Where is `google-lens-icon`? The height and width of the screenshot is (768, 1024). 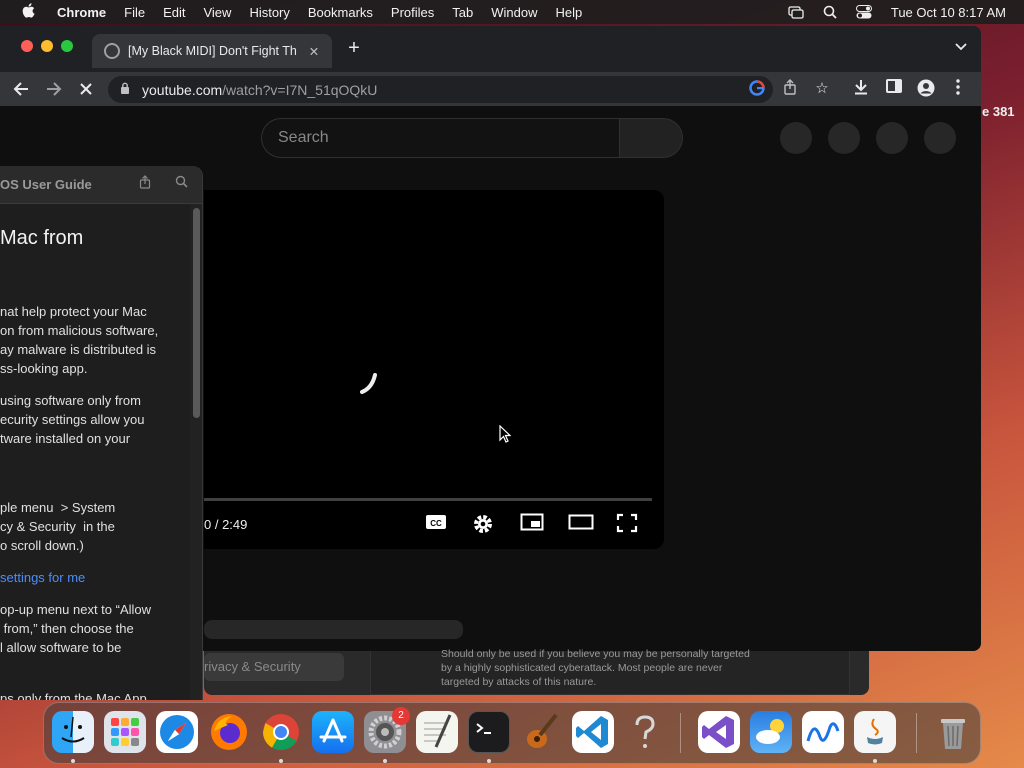
google-lens-icon is located at coordinates (757, 89).